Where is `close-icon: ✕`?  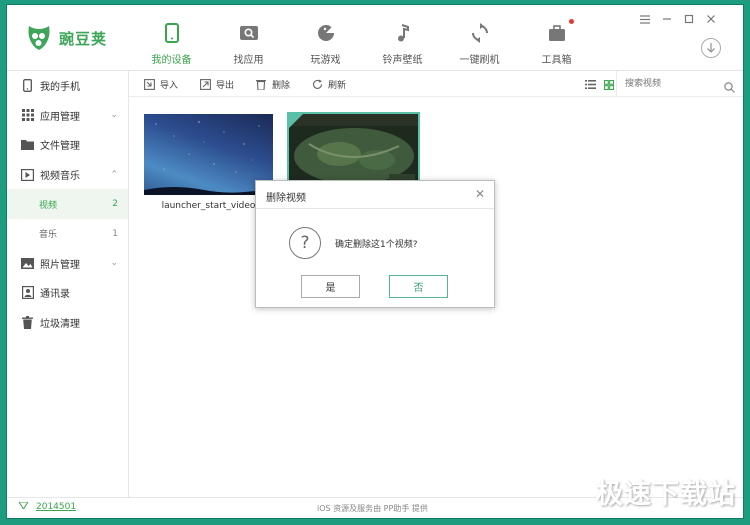 close-icon: ✕ is located at coordinates (480, 194).